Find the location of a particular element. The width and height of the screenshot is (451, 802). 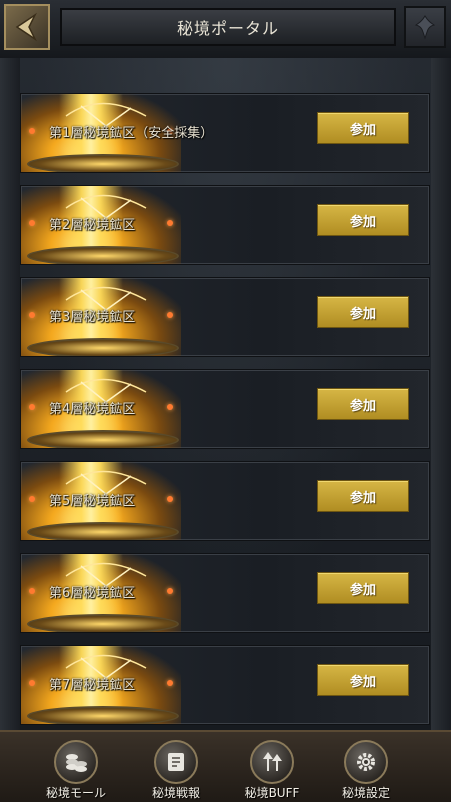

nav-item-report: 秘境戦報 is located at coordinates (176, 770).